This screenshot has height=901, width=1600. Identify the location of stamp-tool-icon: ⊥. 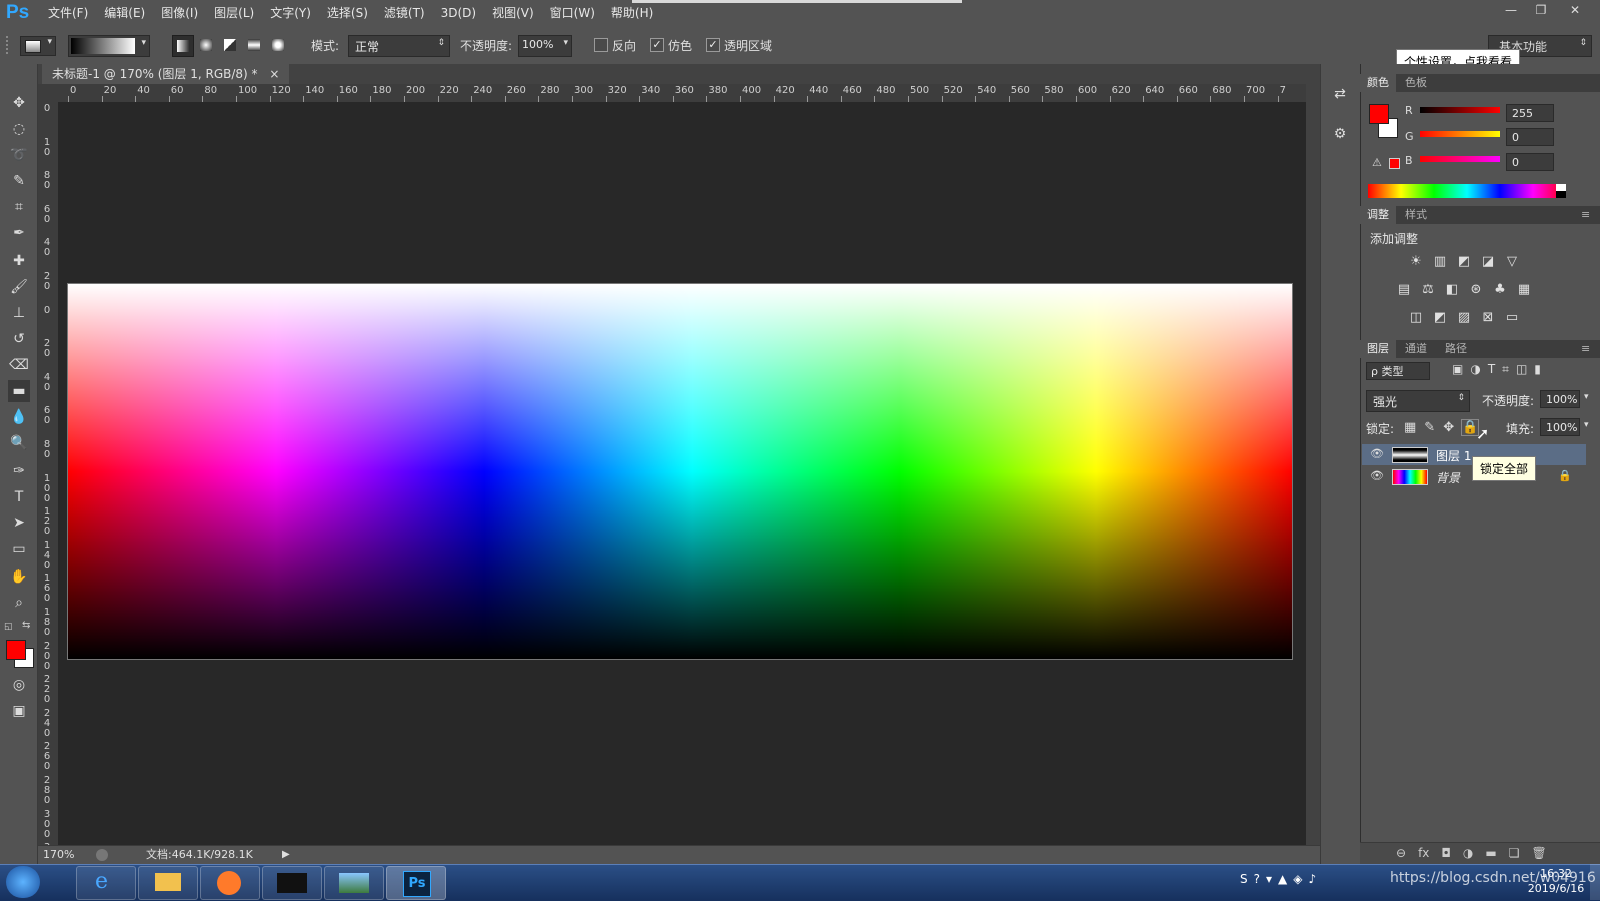
(19, 313).